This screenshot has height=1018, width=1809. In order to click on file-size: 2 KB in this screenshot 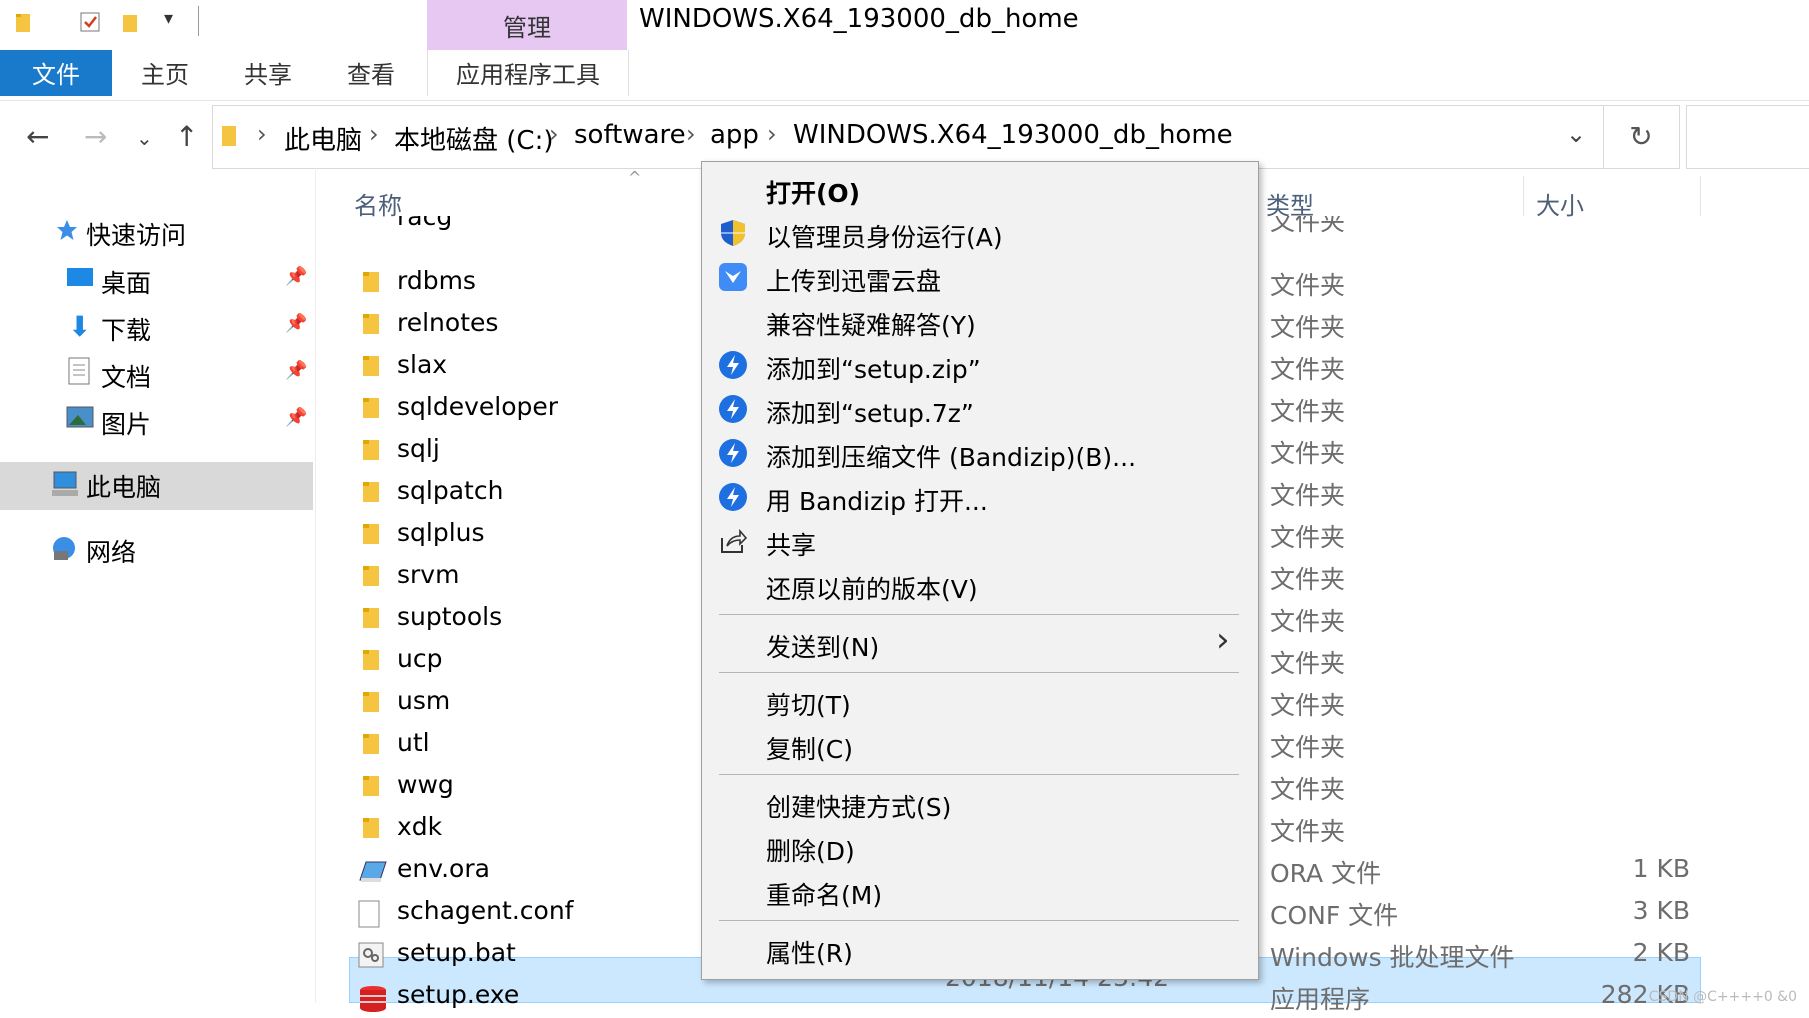, I will do `click(1661, 952)`.